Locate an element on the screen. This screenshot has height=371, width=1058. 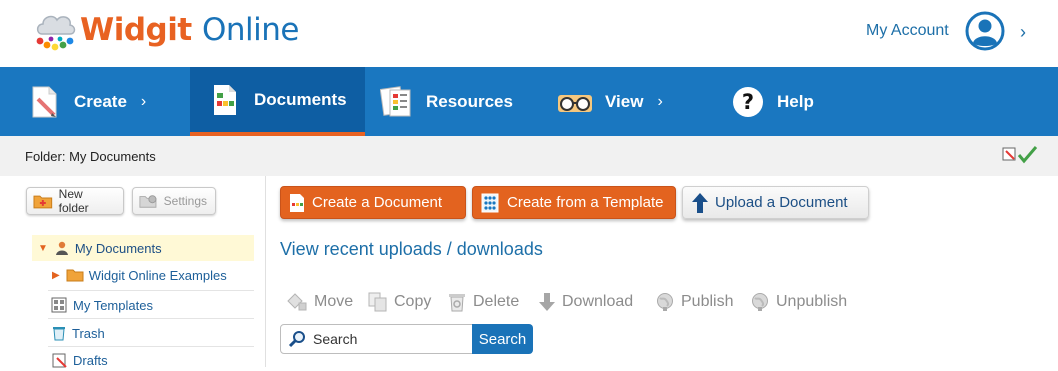
tree-my-templates: My Templates is located at coordinates (102, 305).